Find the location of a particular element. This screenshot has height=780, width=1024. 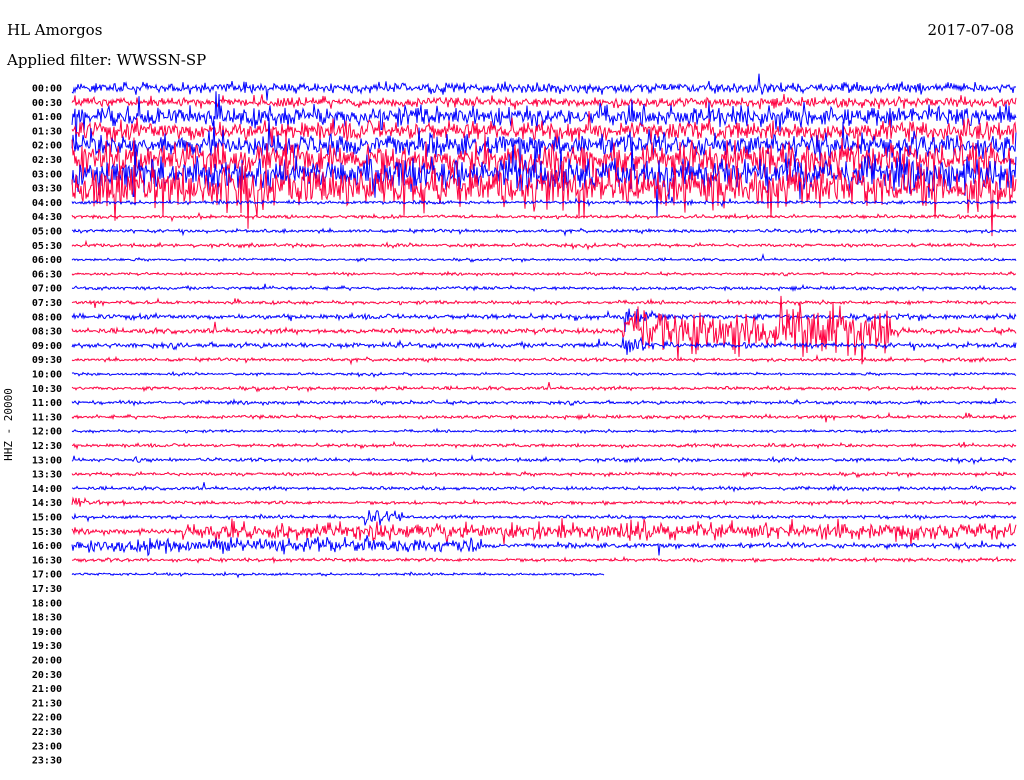

time-tick-label: 10:30 is located at coordinates (47, 389).